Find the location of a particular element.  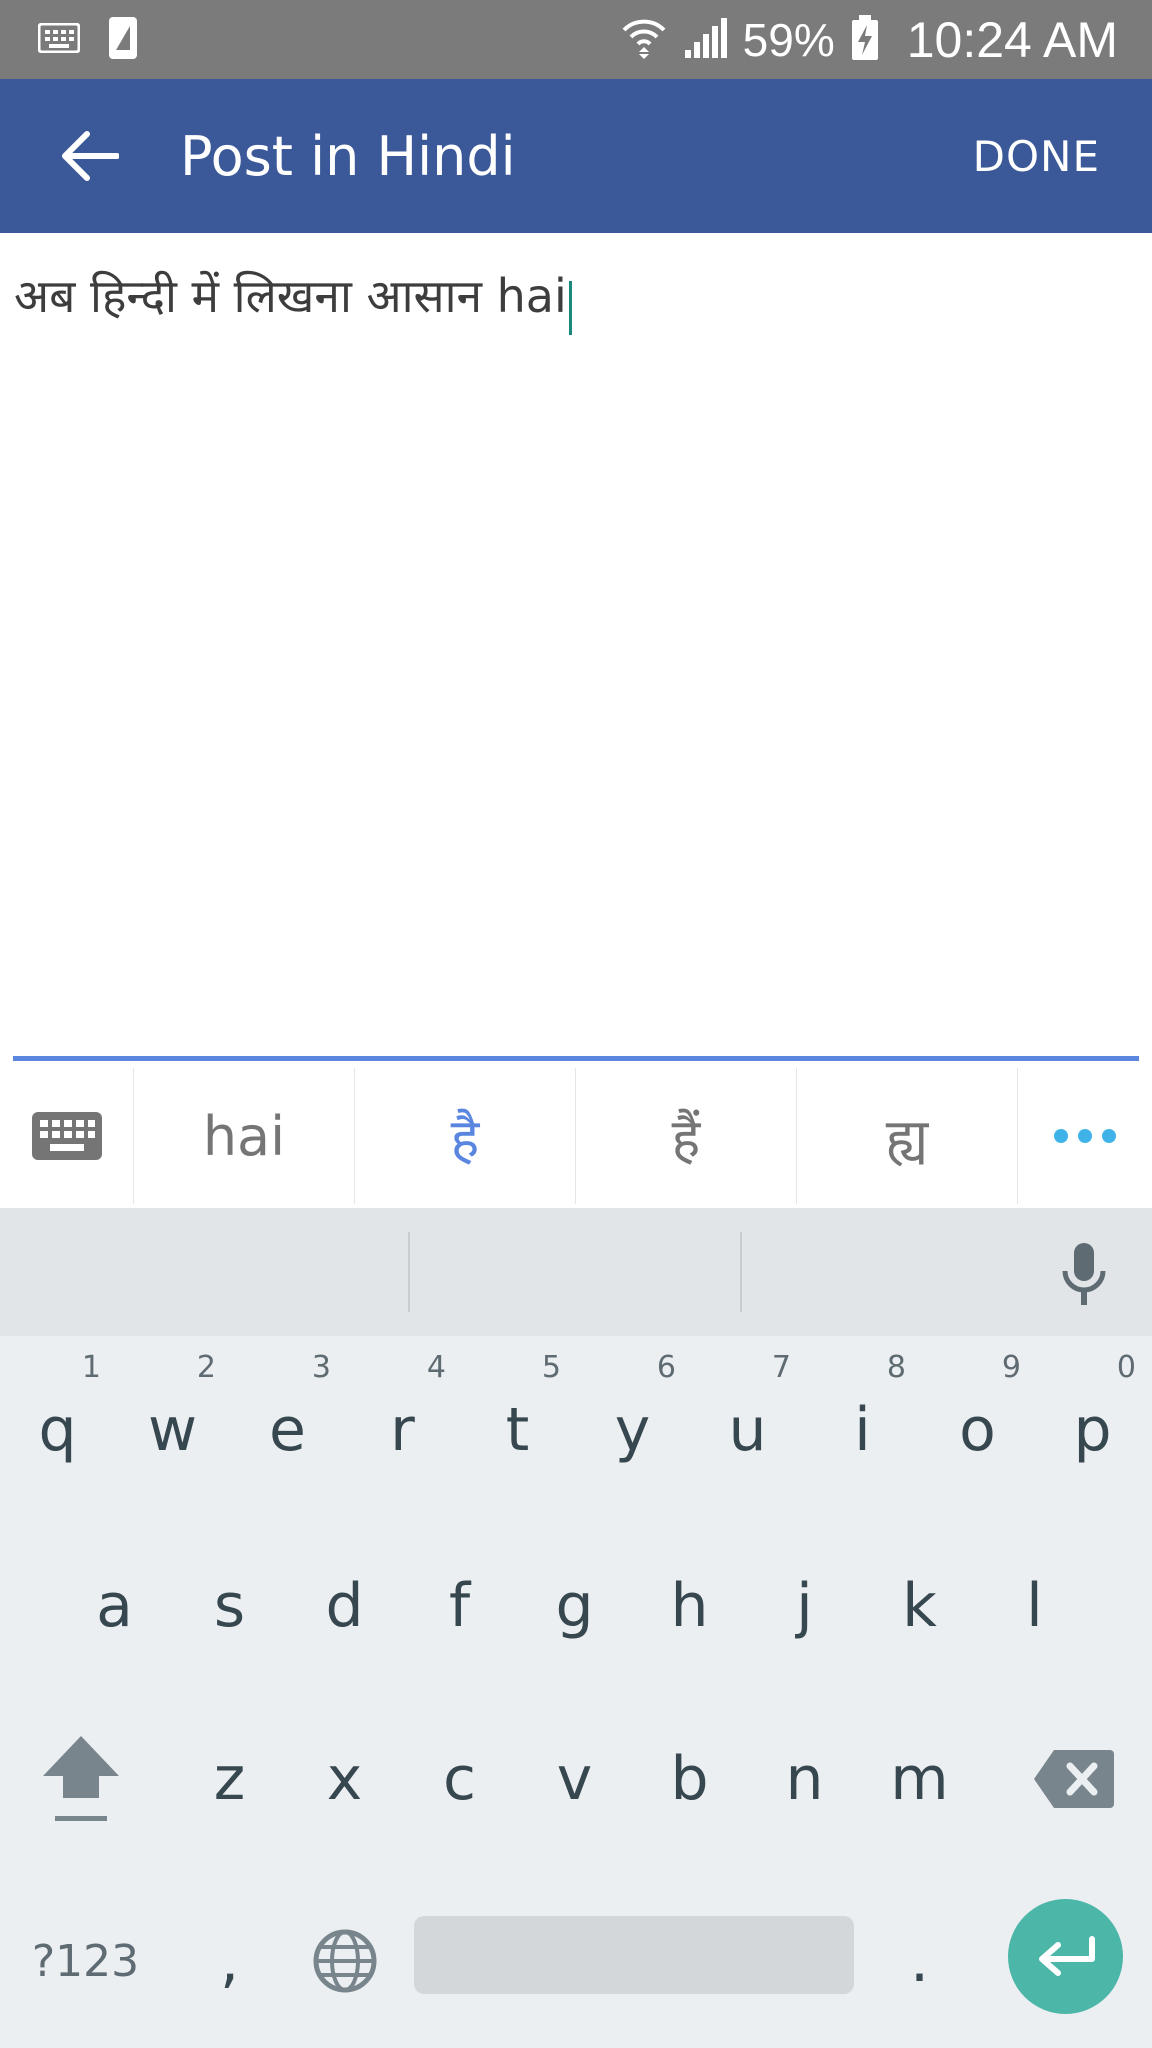

voice-input-button is located at coordinates (1084, 1274).